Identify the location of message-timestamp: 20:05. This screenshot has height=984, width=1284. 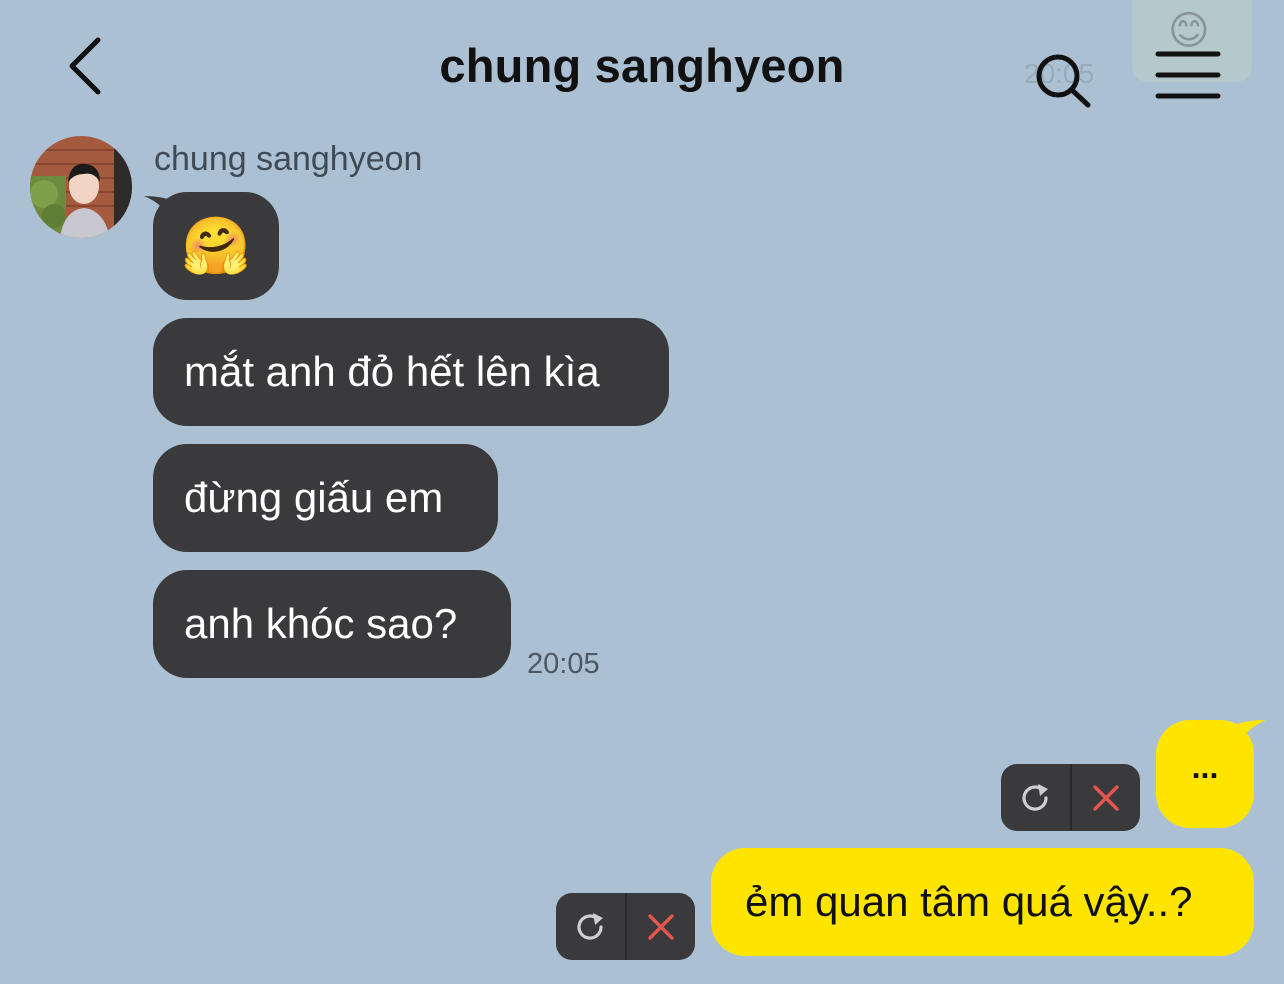
(563, 664).